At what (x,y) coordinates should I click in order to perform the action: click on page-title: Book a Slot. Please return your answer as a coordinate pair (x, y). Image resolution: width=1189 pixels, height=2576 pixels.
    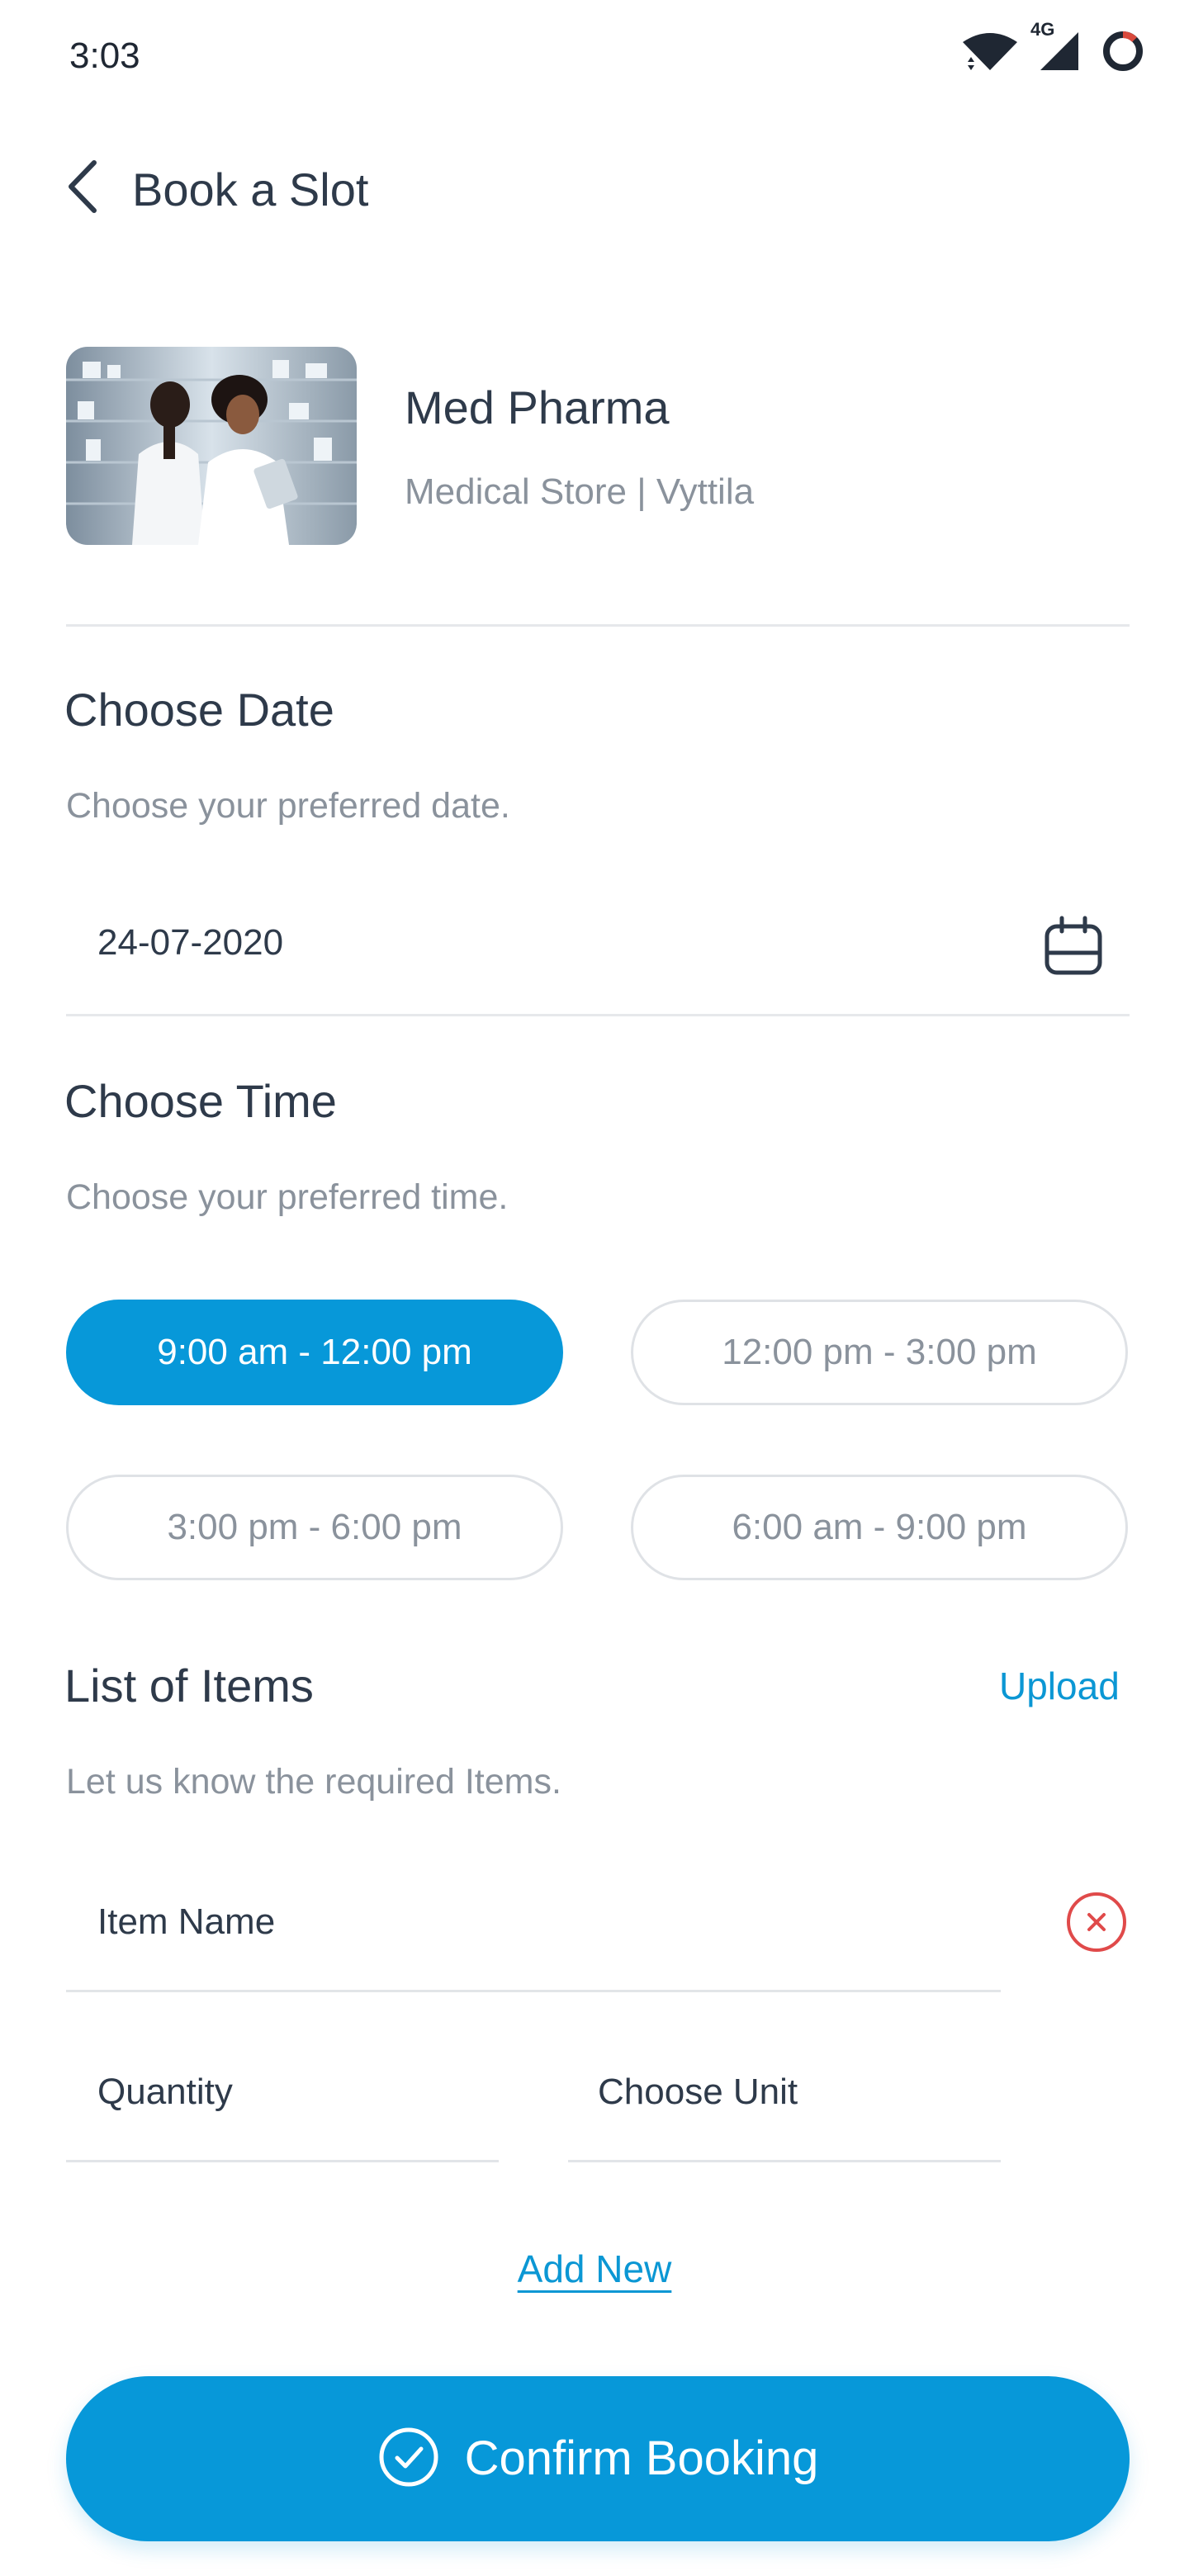
    Looking at the image, I should click on (250, 189).